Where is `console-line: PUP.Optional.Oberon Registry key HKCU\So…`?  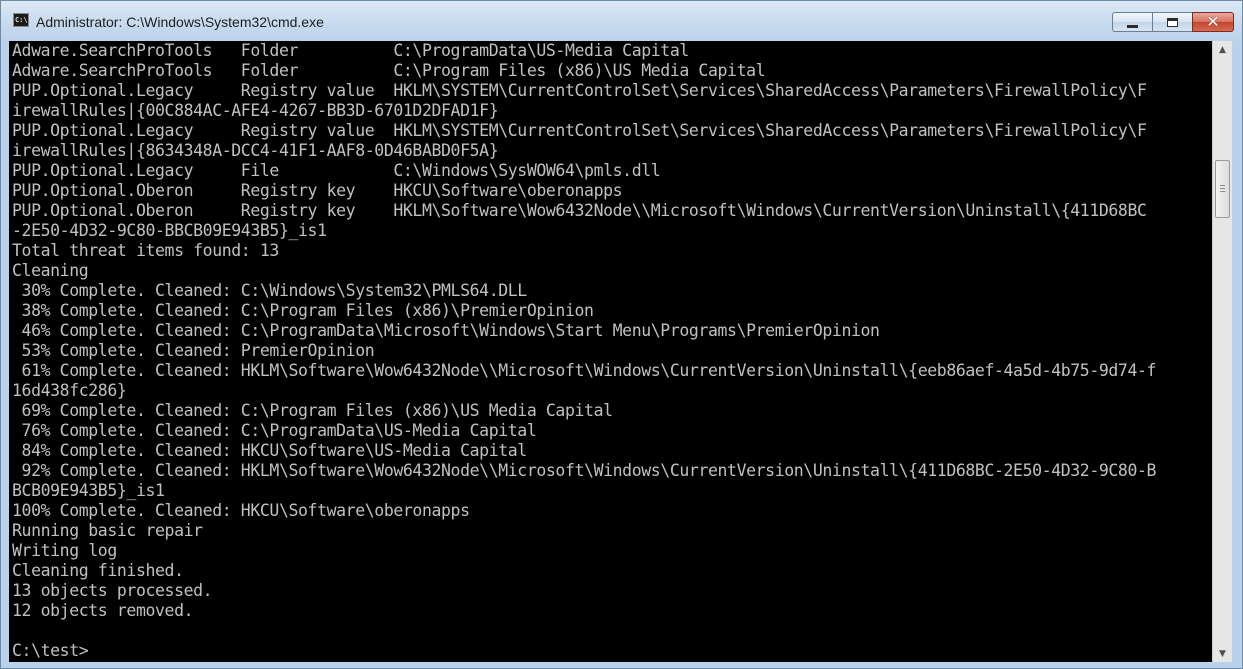 console-line: PUP.Optional.Oberon Registry key HKCU\So… is located at coordinates (317, 190).